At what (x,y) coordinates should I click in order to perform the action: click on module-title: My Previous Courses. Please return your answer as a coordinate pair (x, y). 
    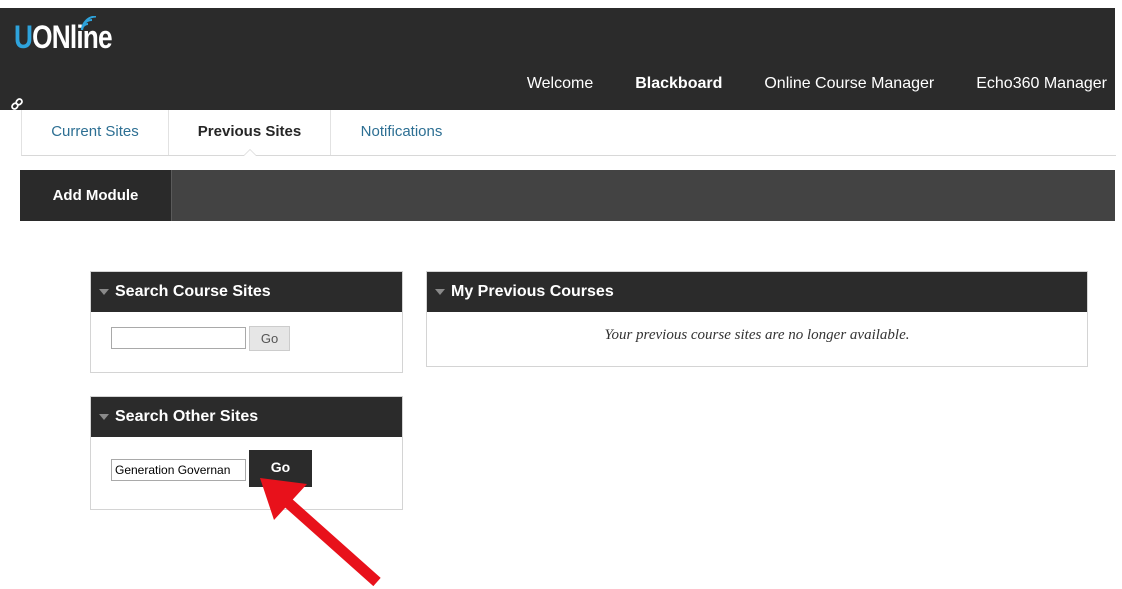
    Looking at the image, I should click on (532, 291).